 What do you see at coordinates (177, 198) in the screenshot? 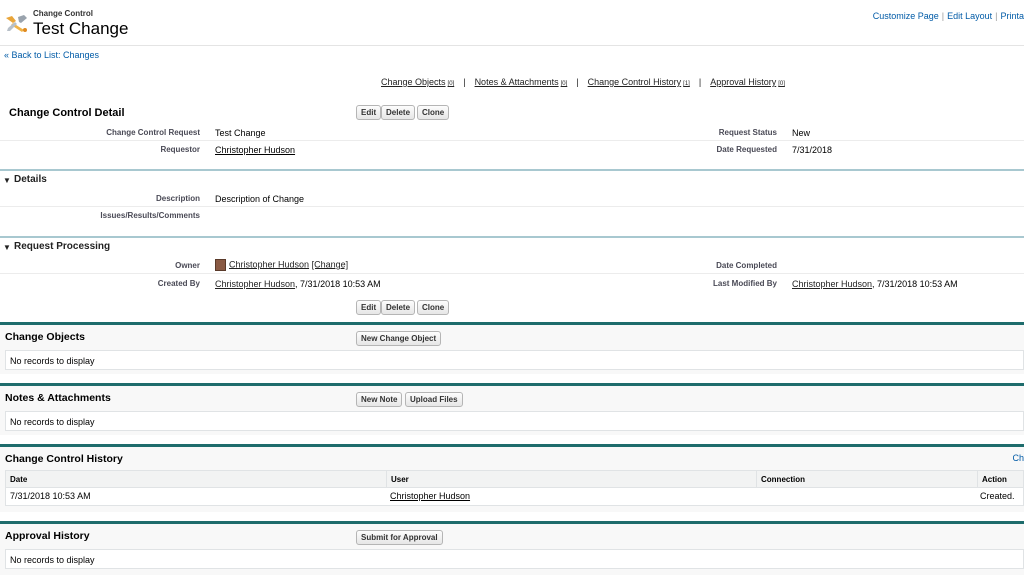
I see `field-label: Description` at bounding box center [177, 198].